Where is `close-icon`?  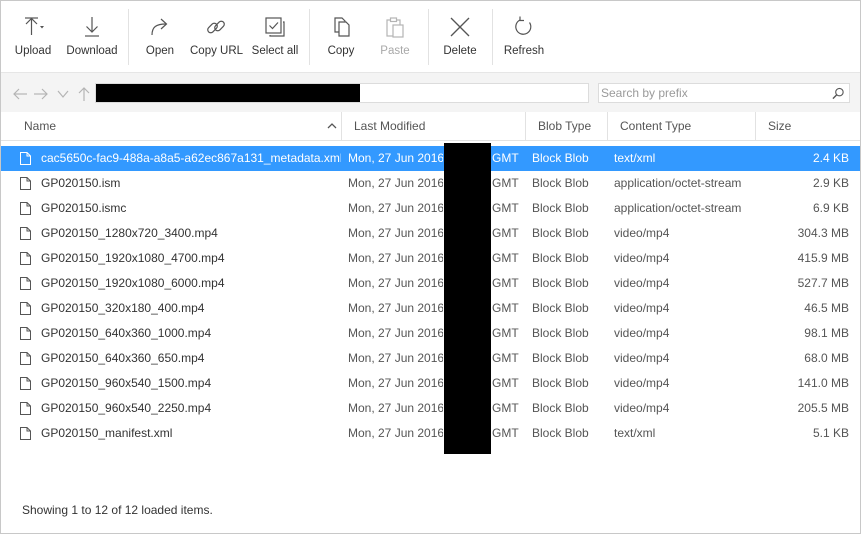
close-icon is located at coordinates (460, 27).